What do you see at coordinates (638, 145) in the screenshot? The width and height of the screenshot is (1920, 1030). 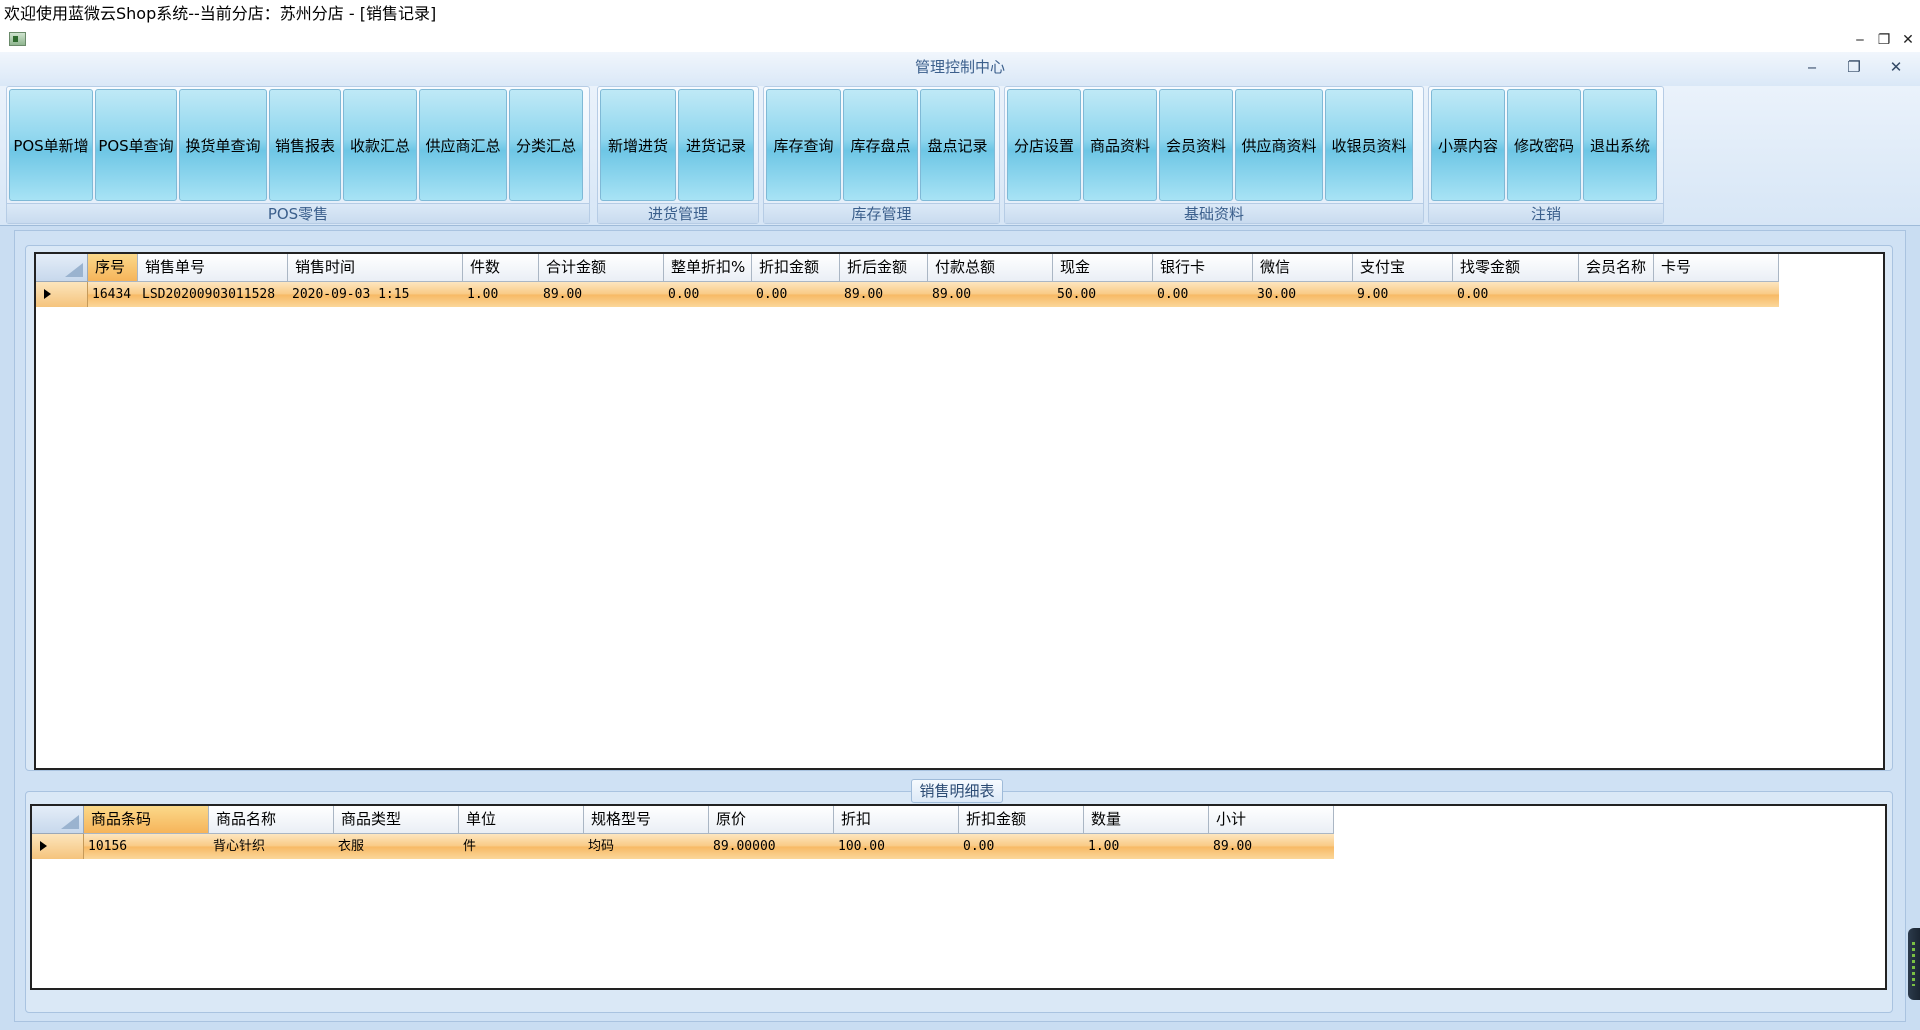 I see `new-purchase-button: 新增进货` at bounding box center [638, 145].